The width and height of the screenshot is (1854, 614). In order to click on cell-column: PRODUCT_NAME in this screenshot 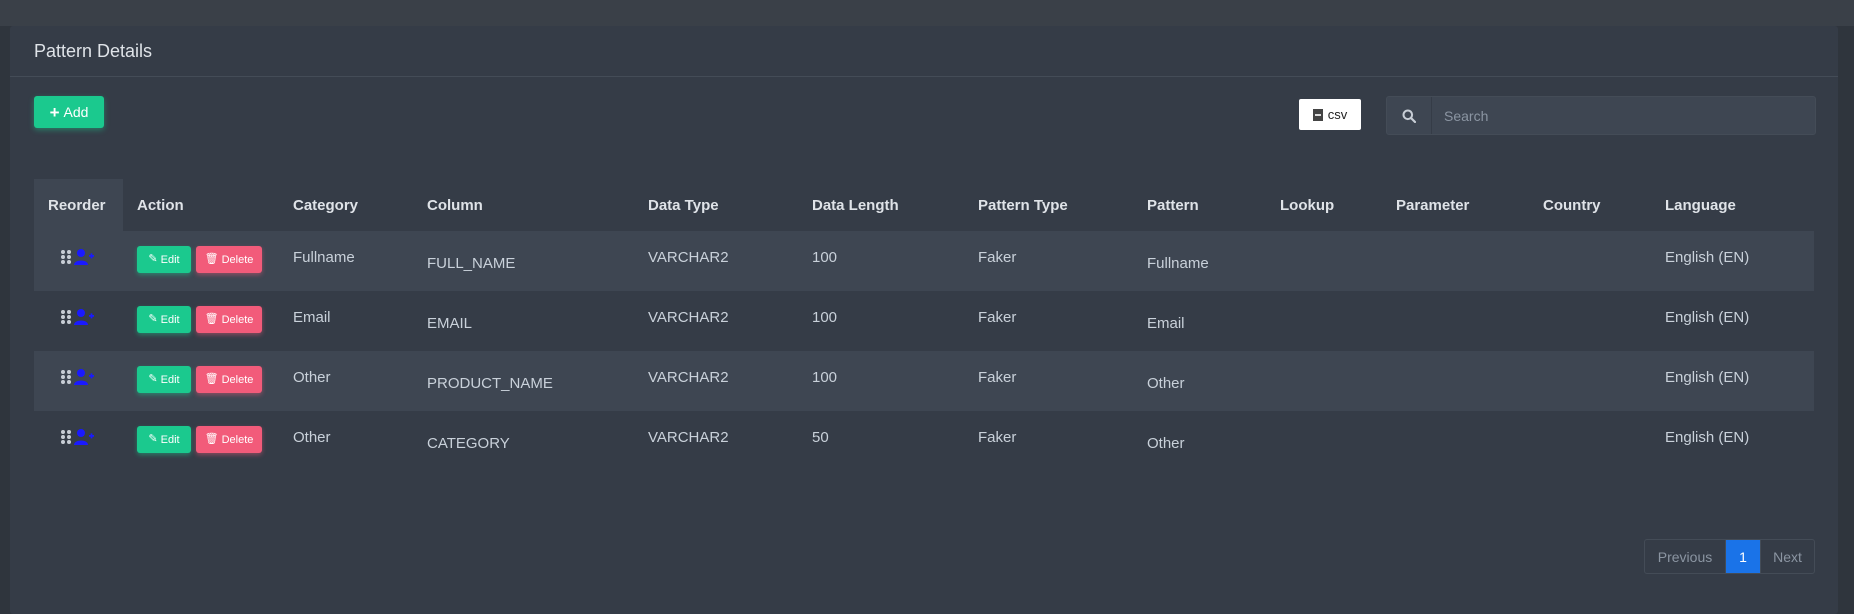, I will do `click(490, 383)`.